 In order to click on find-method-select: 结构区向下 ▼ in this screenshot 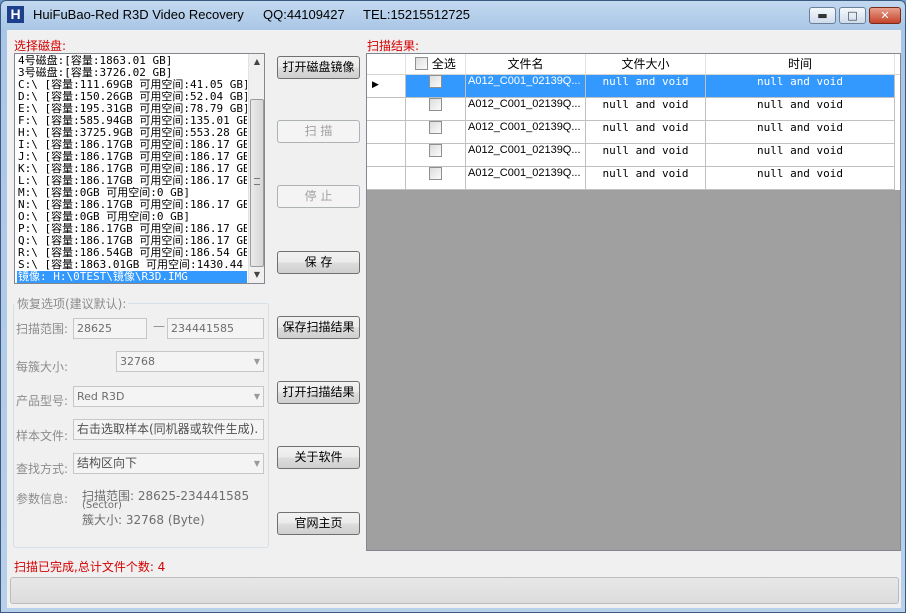, I will do `click(168, 463)`.